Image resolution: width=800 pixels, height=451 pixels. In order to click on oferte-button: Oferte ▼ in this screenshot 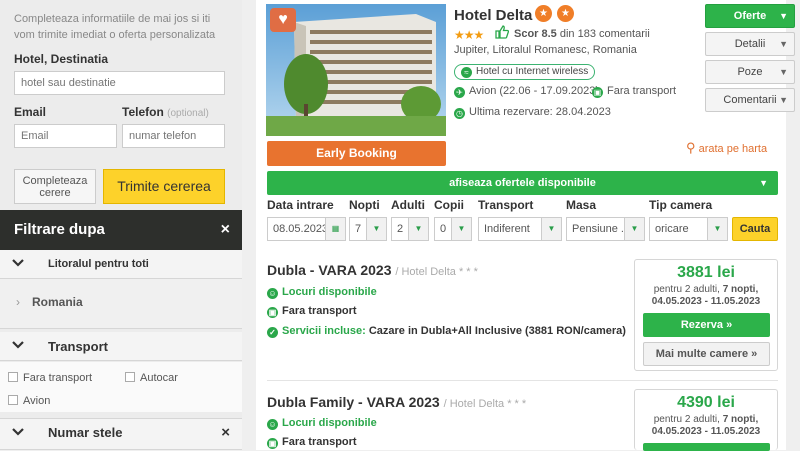, I will do `click(750, 16)`.